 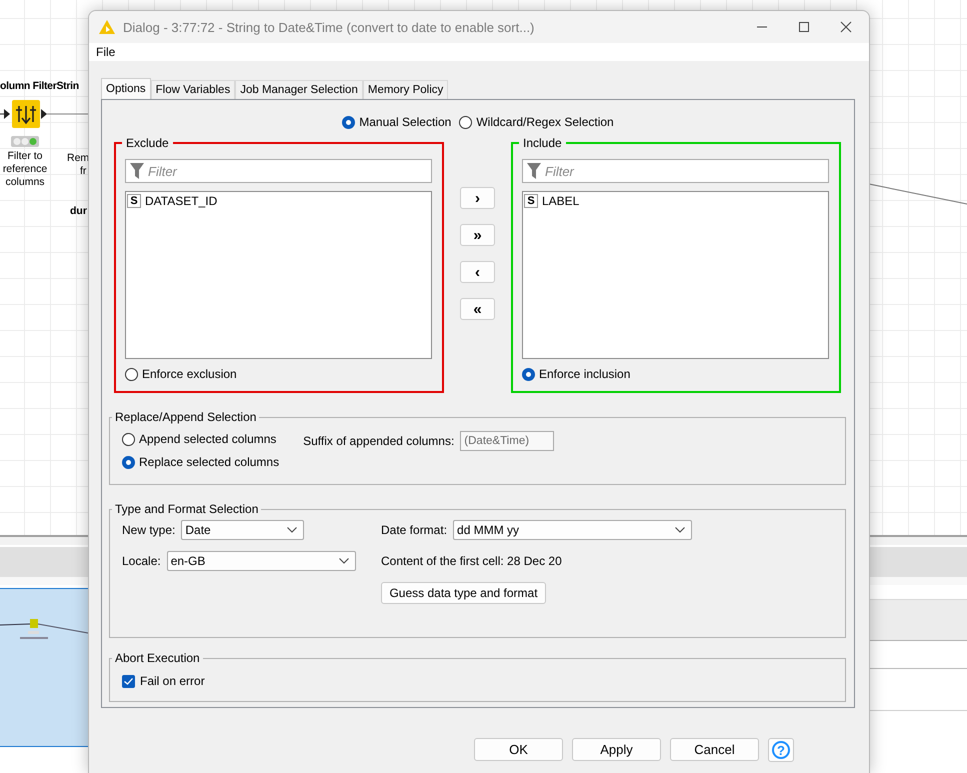 What do you see at coordinates (405, 89) in the screenshot?
I see `tab: Memory Policy` at bounding box center [405, 89].